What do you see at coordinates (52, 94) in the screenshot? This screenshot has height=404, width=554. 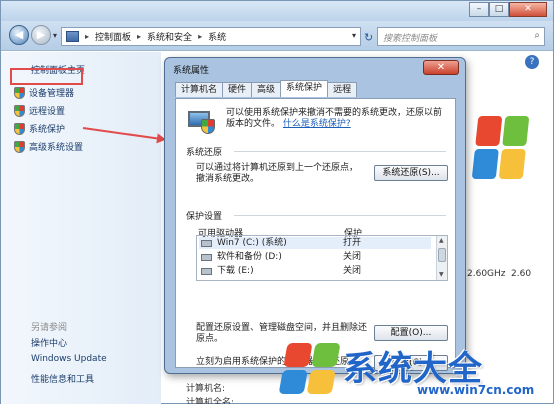 I see `device-manager-label: 设备管理器` at bounding box center [52, 94].